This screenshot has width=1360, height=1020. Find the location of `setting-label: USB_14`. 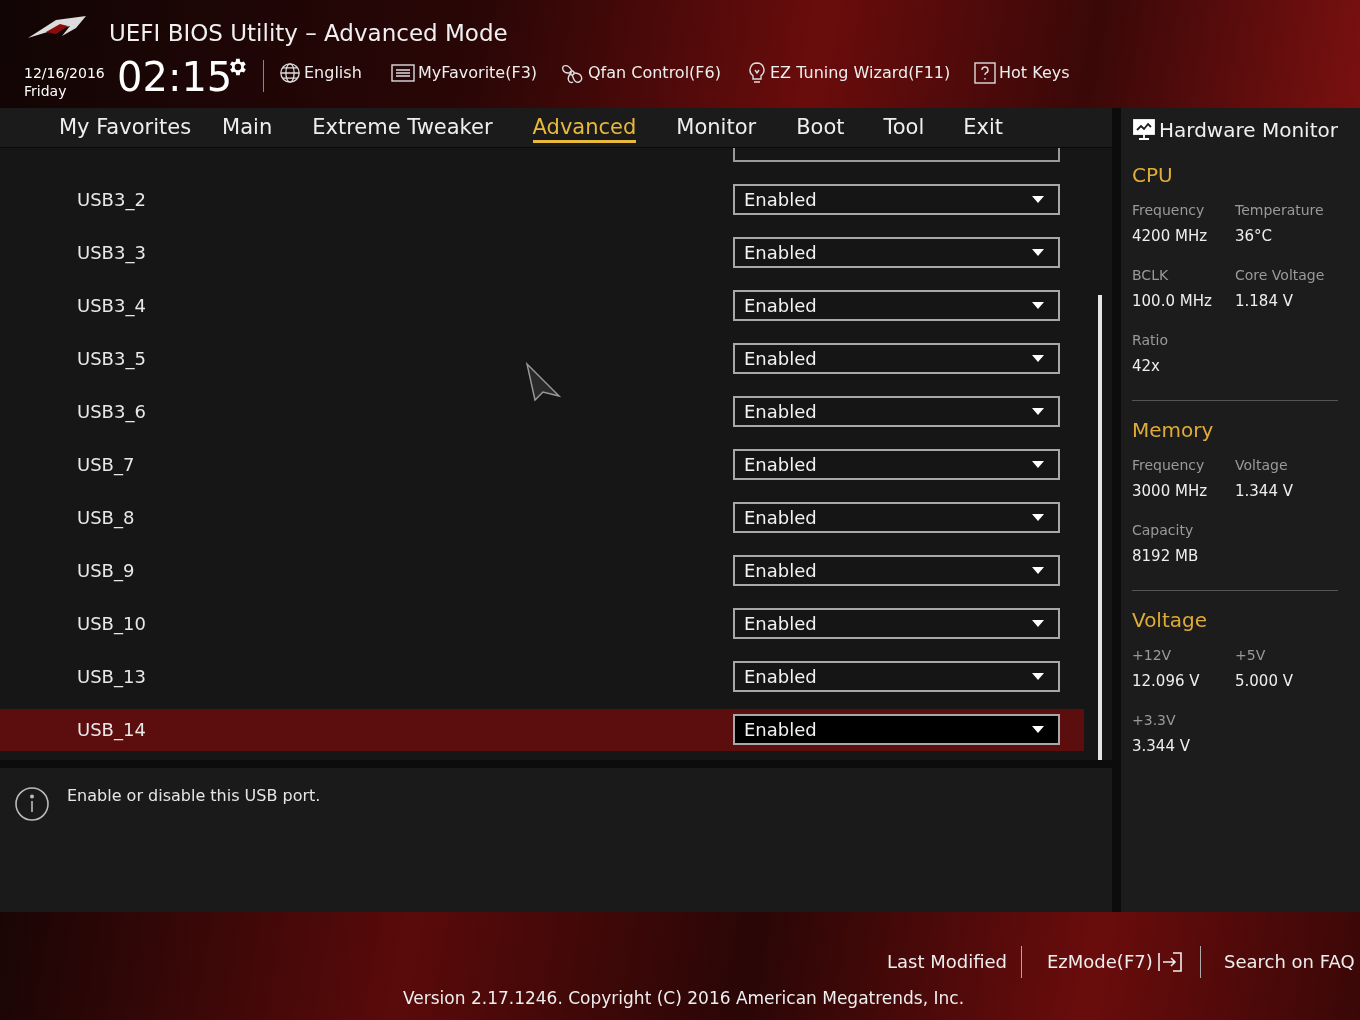

setting-label: USB_14 is located at coordinates (112, 730).